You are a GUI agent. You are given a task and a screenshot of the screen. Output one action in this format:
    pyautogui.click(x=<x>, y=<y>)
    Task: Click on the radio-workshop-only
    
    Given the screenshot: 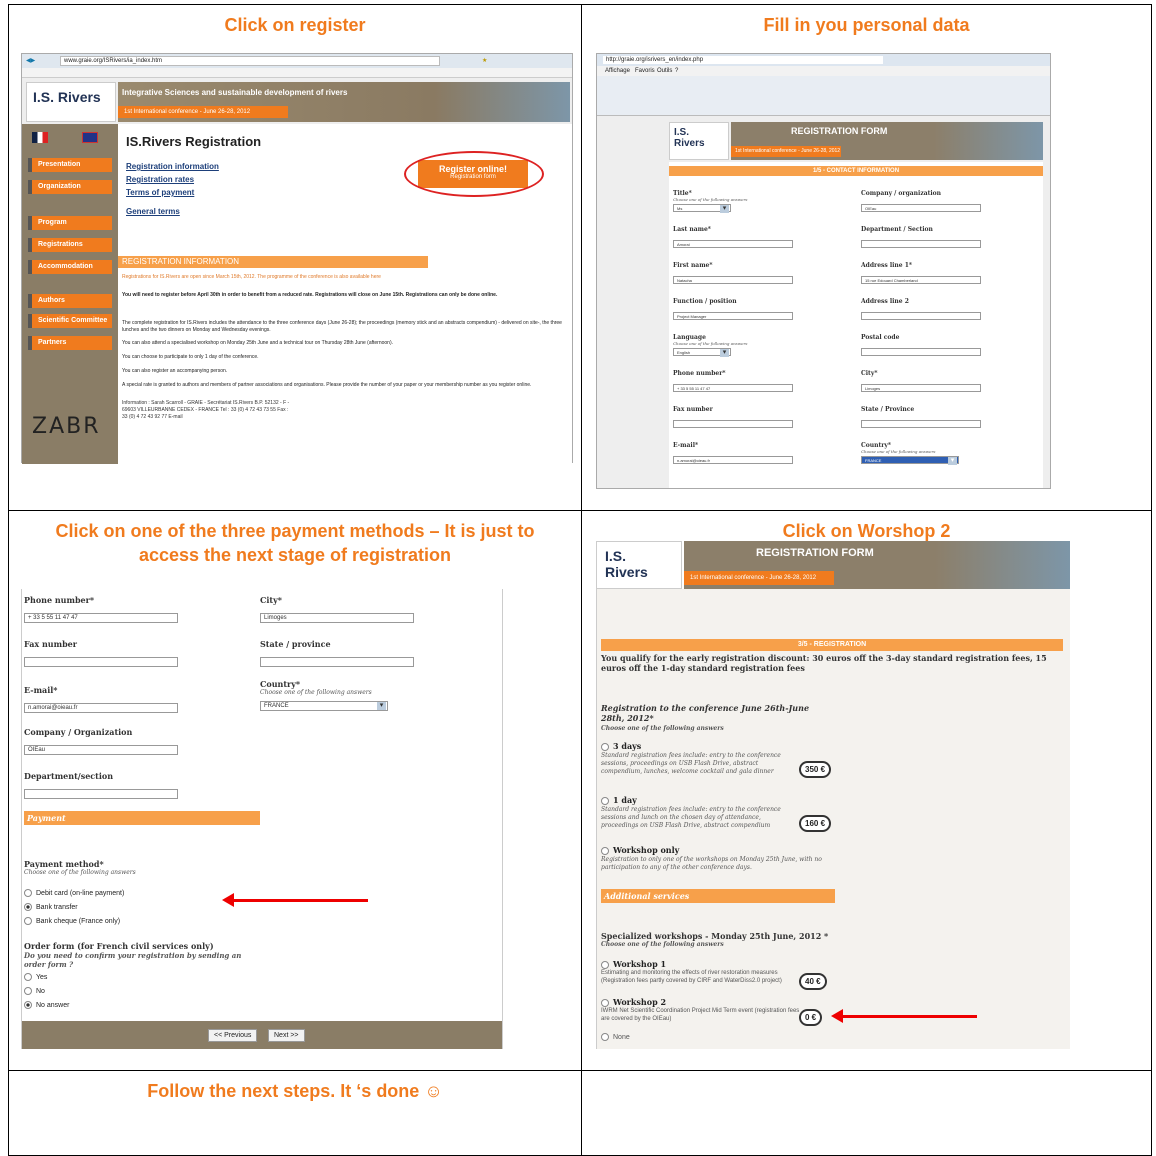 What is the action you would take?
    pyautogui.click(x=605, y=851)
    